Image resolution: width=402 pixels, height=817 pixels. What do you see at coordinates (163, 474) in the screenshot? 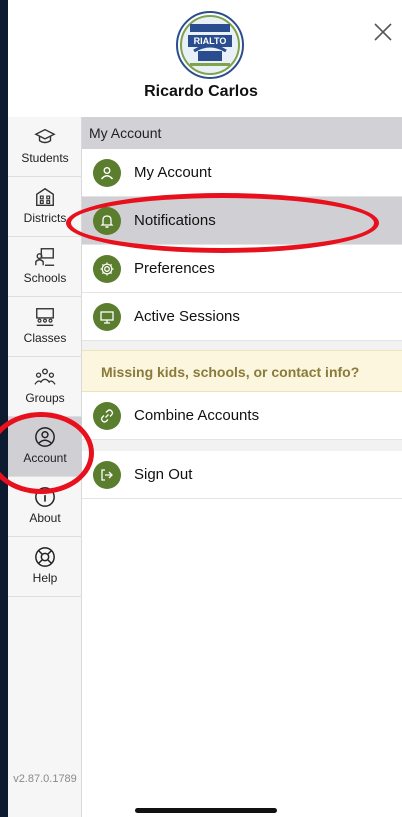
I see `row-label: Sign Out` at bounding box center [163, 474].